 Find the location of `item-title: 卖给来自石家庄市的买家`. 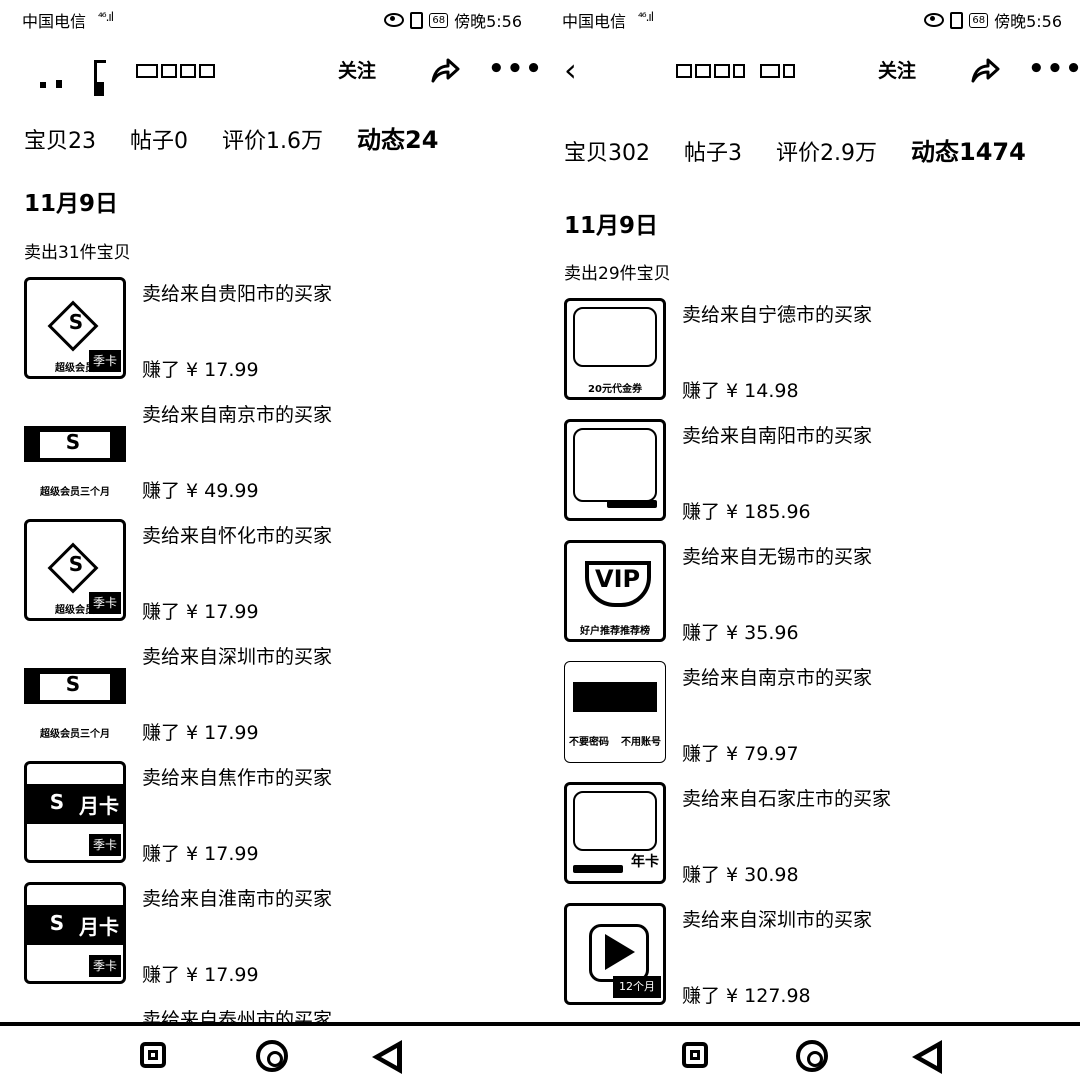

item-title: 卖给来自石家庄市的买家 is located at coordinates (787, 799).